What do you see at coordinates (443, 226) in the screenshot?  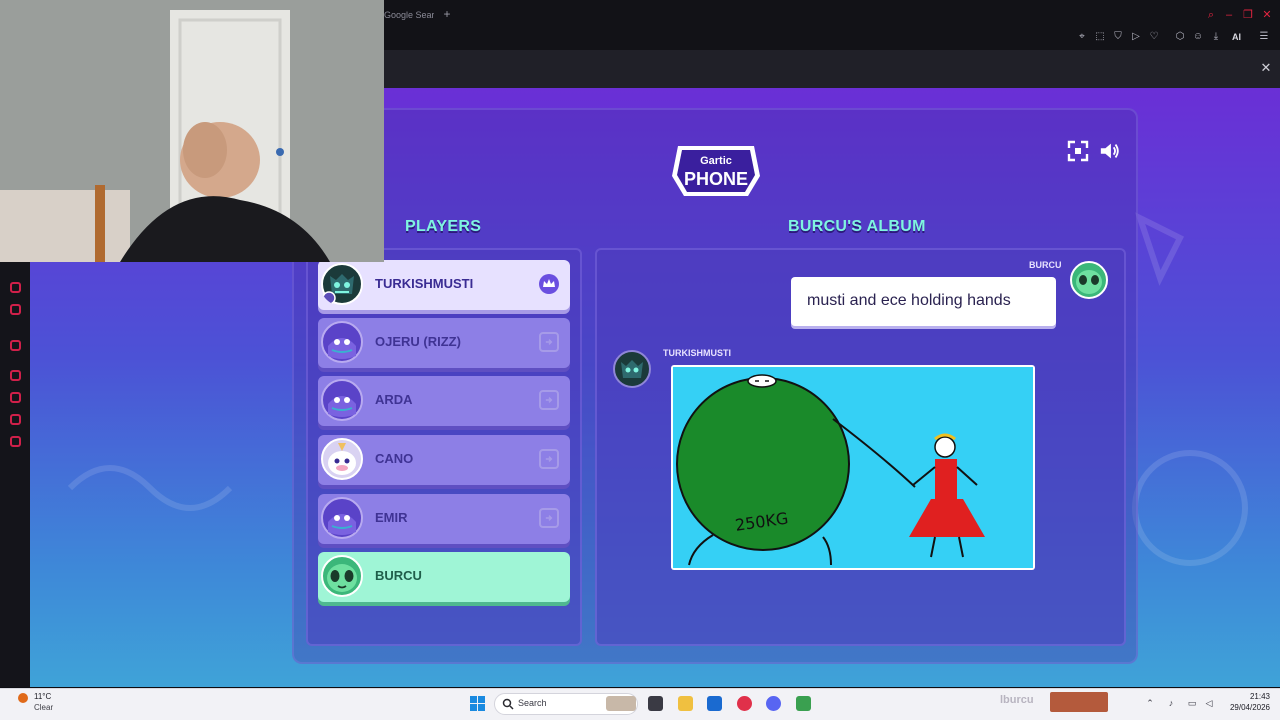 I see `players-heading: PLAYERS` at bounding box center [443, 226].